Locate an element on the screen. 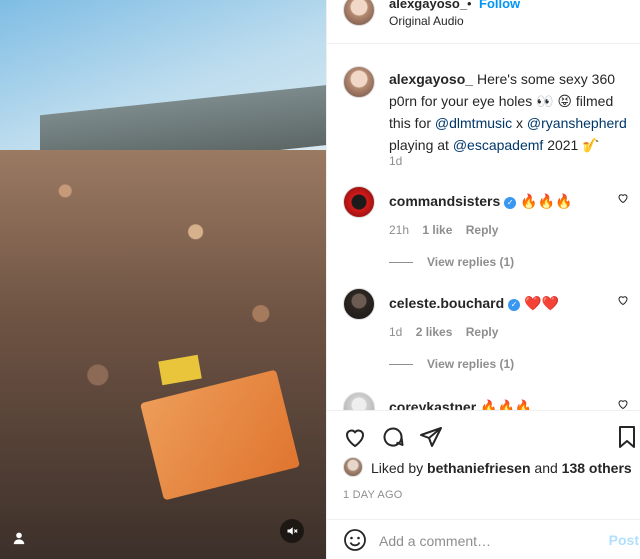  mention-link: @ryanshepherd is located at coordinates (577, 123).